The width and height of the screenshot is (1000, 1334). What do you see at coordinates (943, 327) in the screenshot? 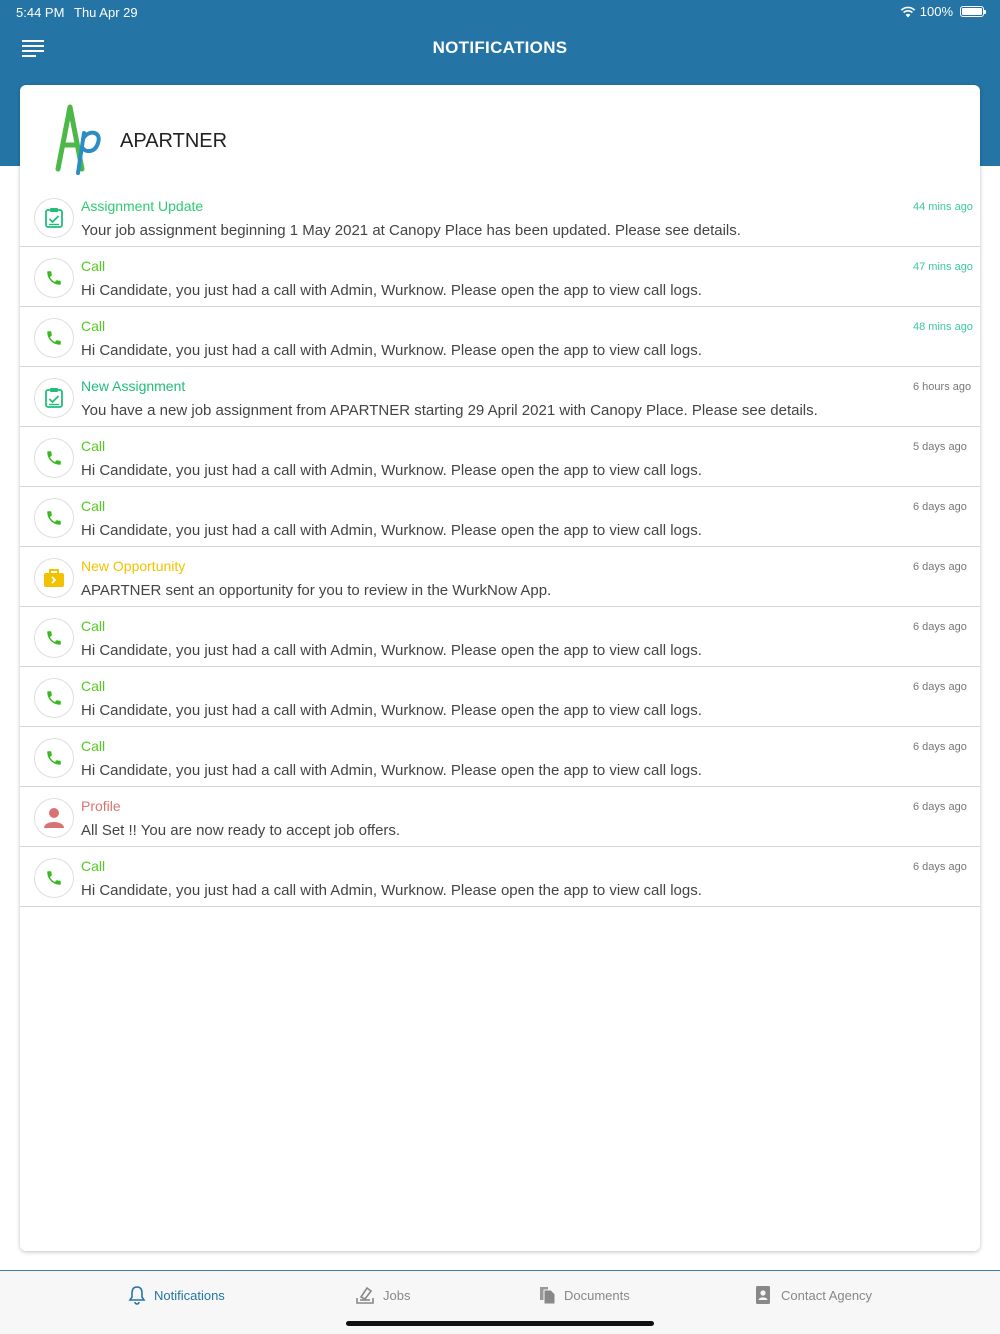
I see `notification-time: 48 mins ago` at bounding box center [943, 327].